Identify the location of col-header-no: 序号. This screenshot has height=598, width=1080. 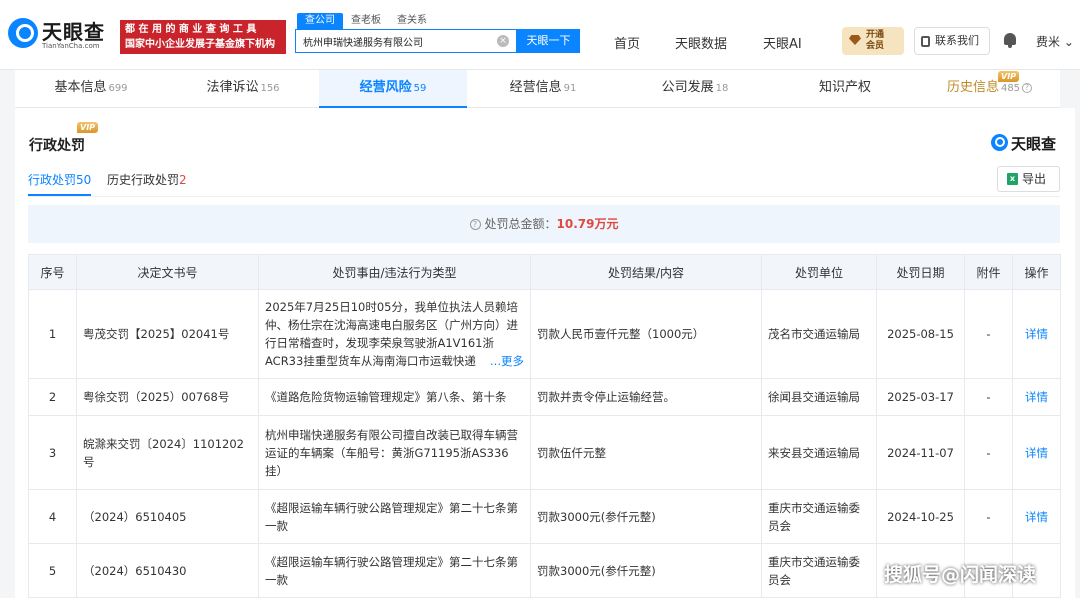
(52, 272).